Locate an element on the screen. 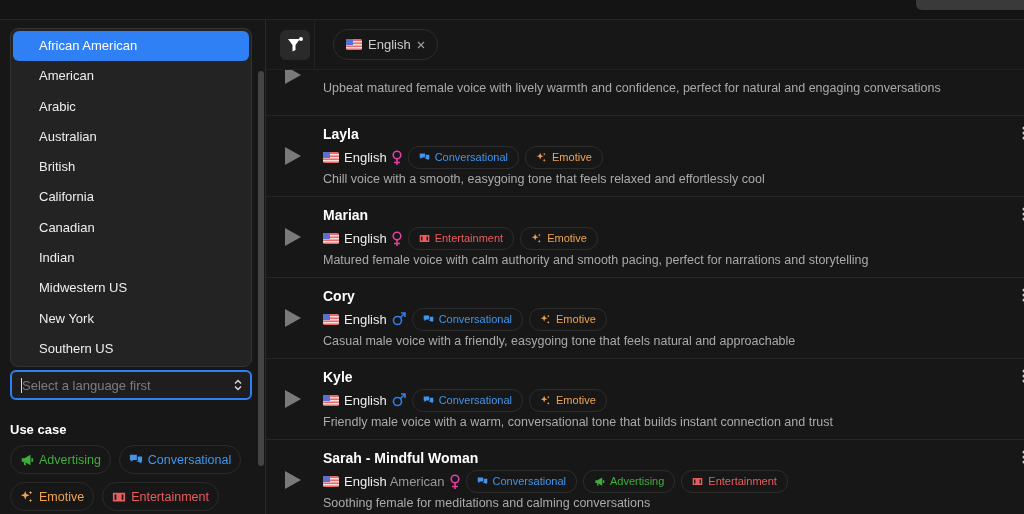  dropdown-option: Midwestern US is located at coordinates (131, 288).